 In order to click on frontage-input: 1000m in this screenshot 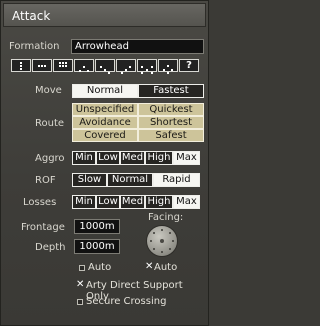, I will do `click(97, 226)`.